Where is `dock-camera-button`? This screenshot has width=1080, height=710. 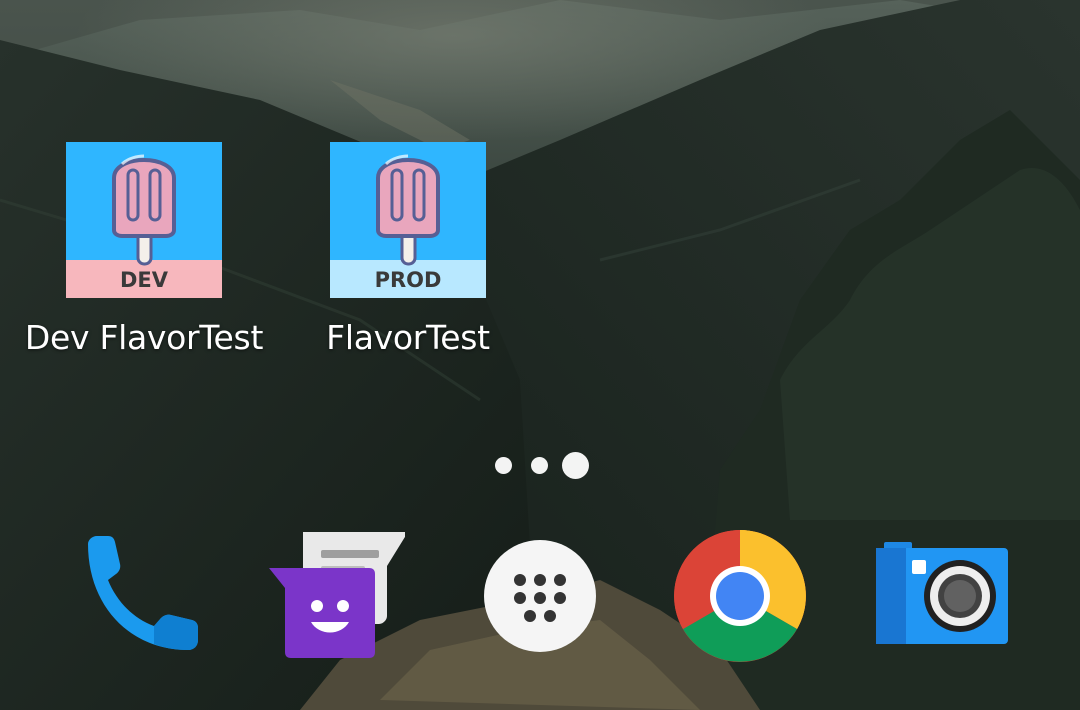
dock-camera-button is located at coordinates (940, 598).